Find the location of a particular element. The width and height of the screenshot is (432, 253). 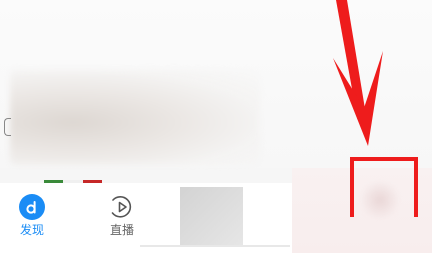

play-circle-icon is located at coordinates (122, 207).